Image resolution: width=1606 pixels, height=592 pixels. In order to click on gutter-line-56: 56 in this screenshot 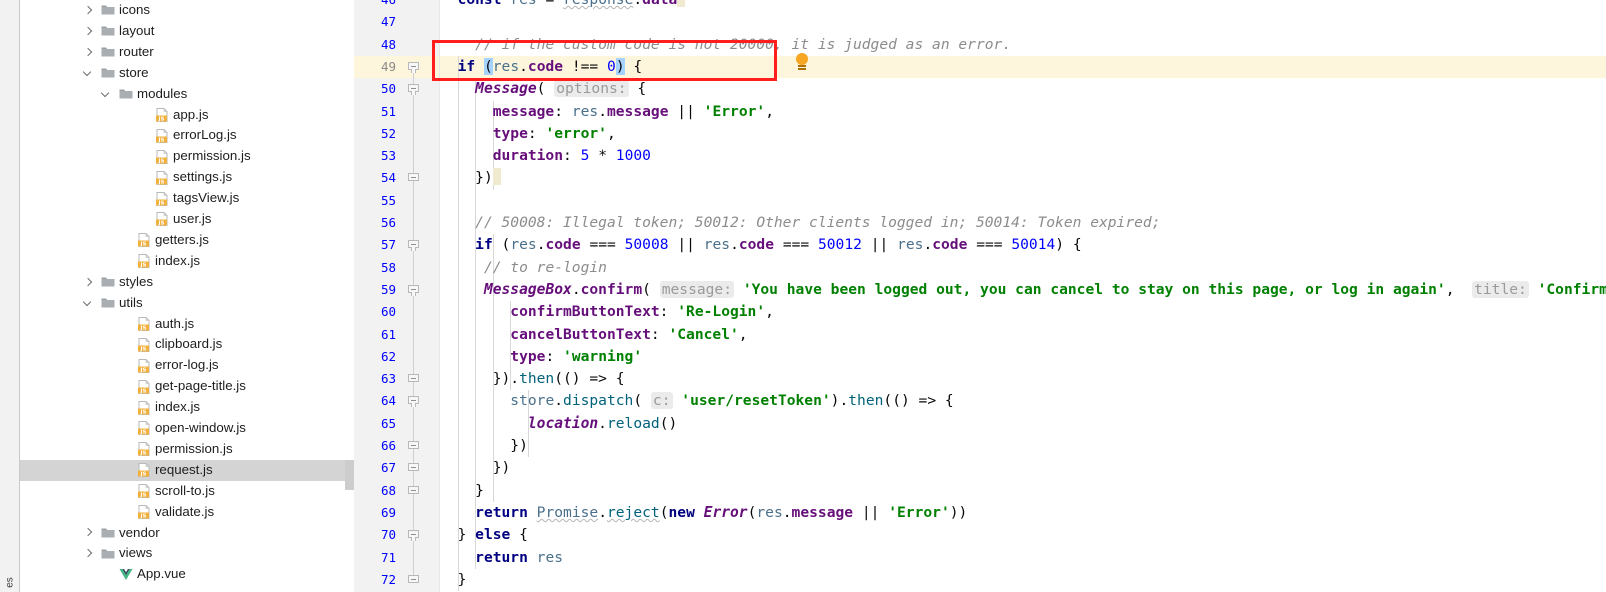, I will do `click(397, 223)`.